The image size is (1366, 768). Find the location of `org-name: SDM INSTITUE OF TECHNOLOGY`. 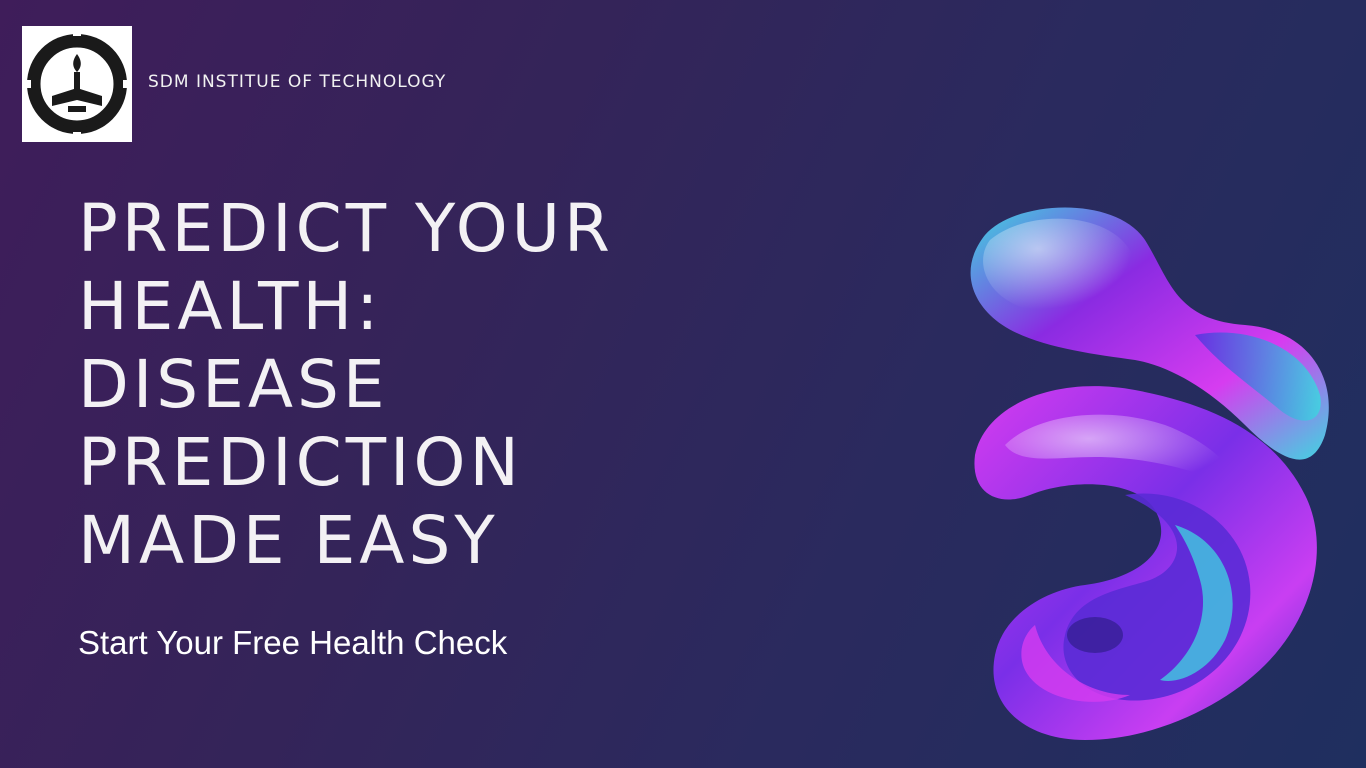

org-name: SDM INSTITUE OF TECHNOLOGY is located at coordinates (297, 82).